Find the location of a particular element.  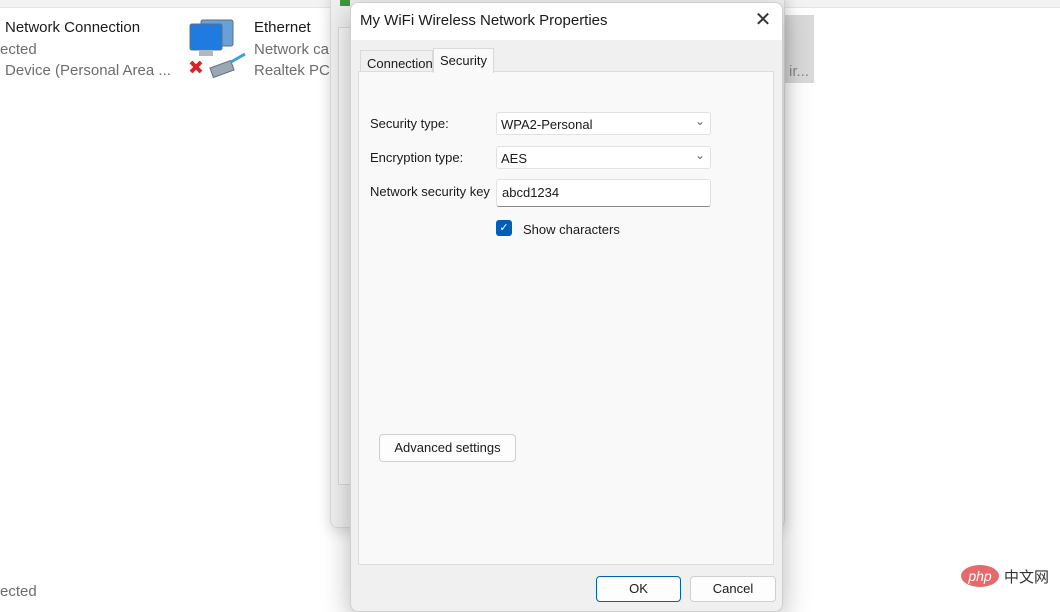

tab-connection: Connection is located at coordinates (396, 61).